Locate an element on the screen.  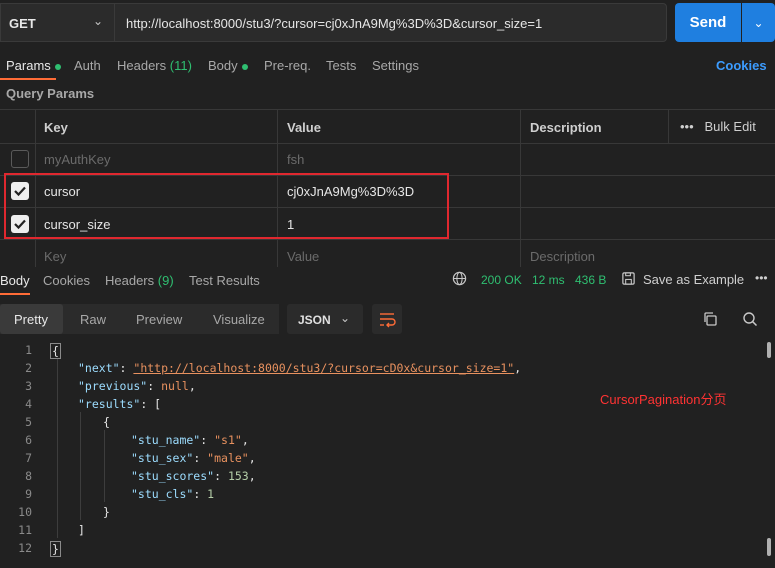
line-number: 6 is located at coordinates (28, 440).